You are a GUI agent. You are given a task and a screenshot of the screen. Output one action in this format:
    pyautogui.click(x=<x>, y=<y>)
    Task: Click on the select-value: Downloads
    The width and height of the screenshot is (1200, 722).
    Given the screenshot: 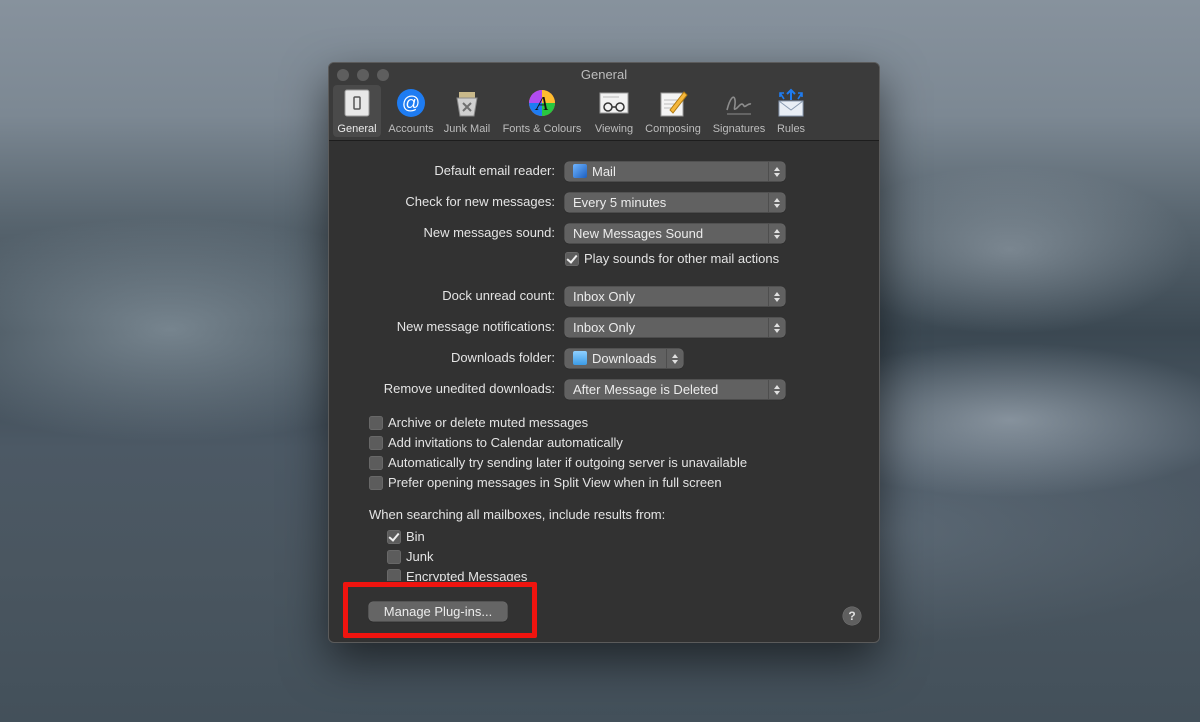 What is the action you would take?
    pyautogui.click(x=624, y=358)
    